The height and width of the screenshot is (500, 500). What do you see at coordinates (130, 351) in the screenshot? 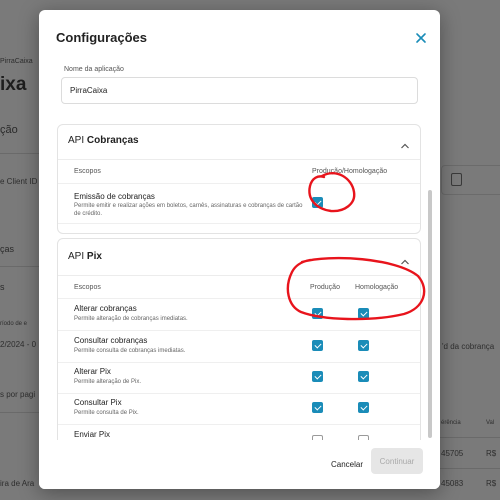
I see `scope-desc: Permite consulta de cobranças imediatas.` at bounding box center [130, 351].